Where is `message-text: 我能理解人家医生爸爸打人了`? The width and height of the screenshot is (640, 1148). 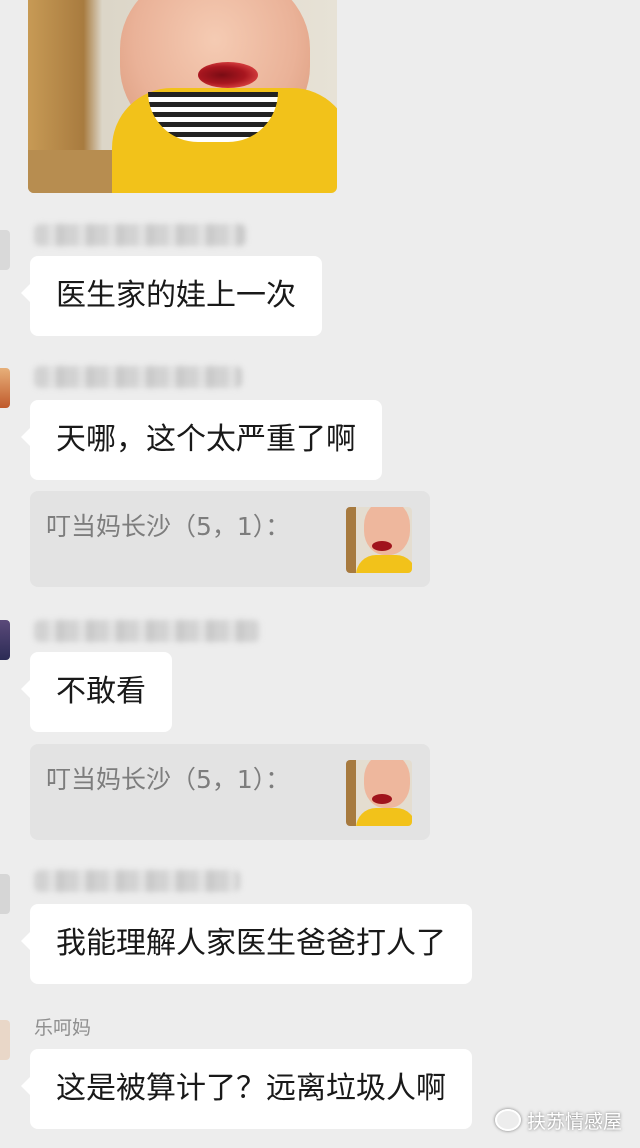 message-text: 我能理解人家医生爸爸打人了 is located at coordinates (251, 943).